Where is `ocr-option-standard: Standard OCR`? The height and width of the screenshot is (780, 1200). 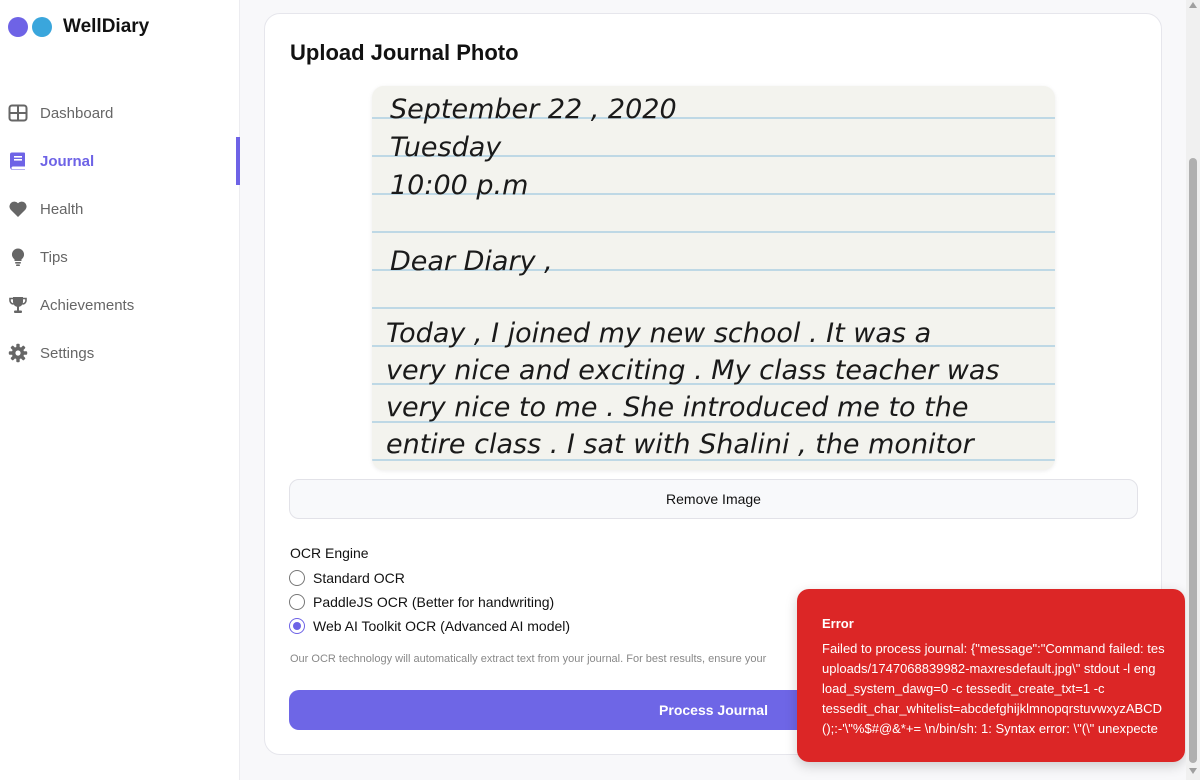 ocr-option-standard: Standard OCR is located at coordinates (347, 578).